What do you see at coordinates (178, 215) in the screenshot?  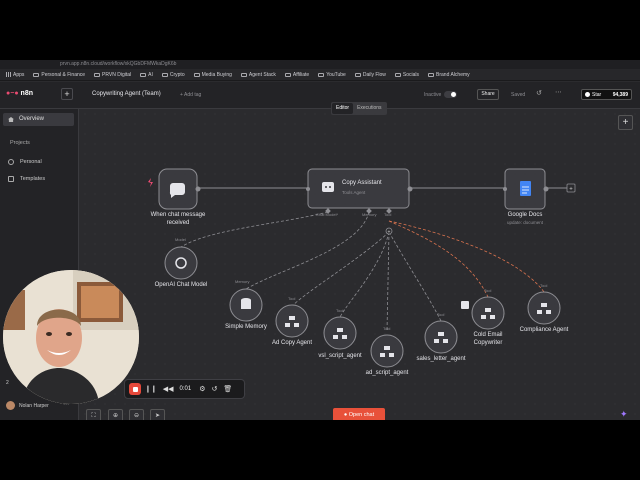 I see `trigger-label: When chat message` at bounding box center [178, 215].